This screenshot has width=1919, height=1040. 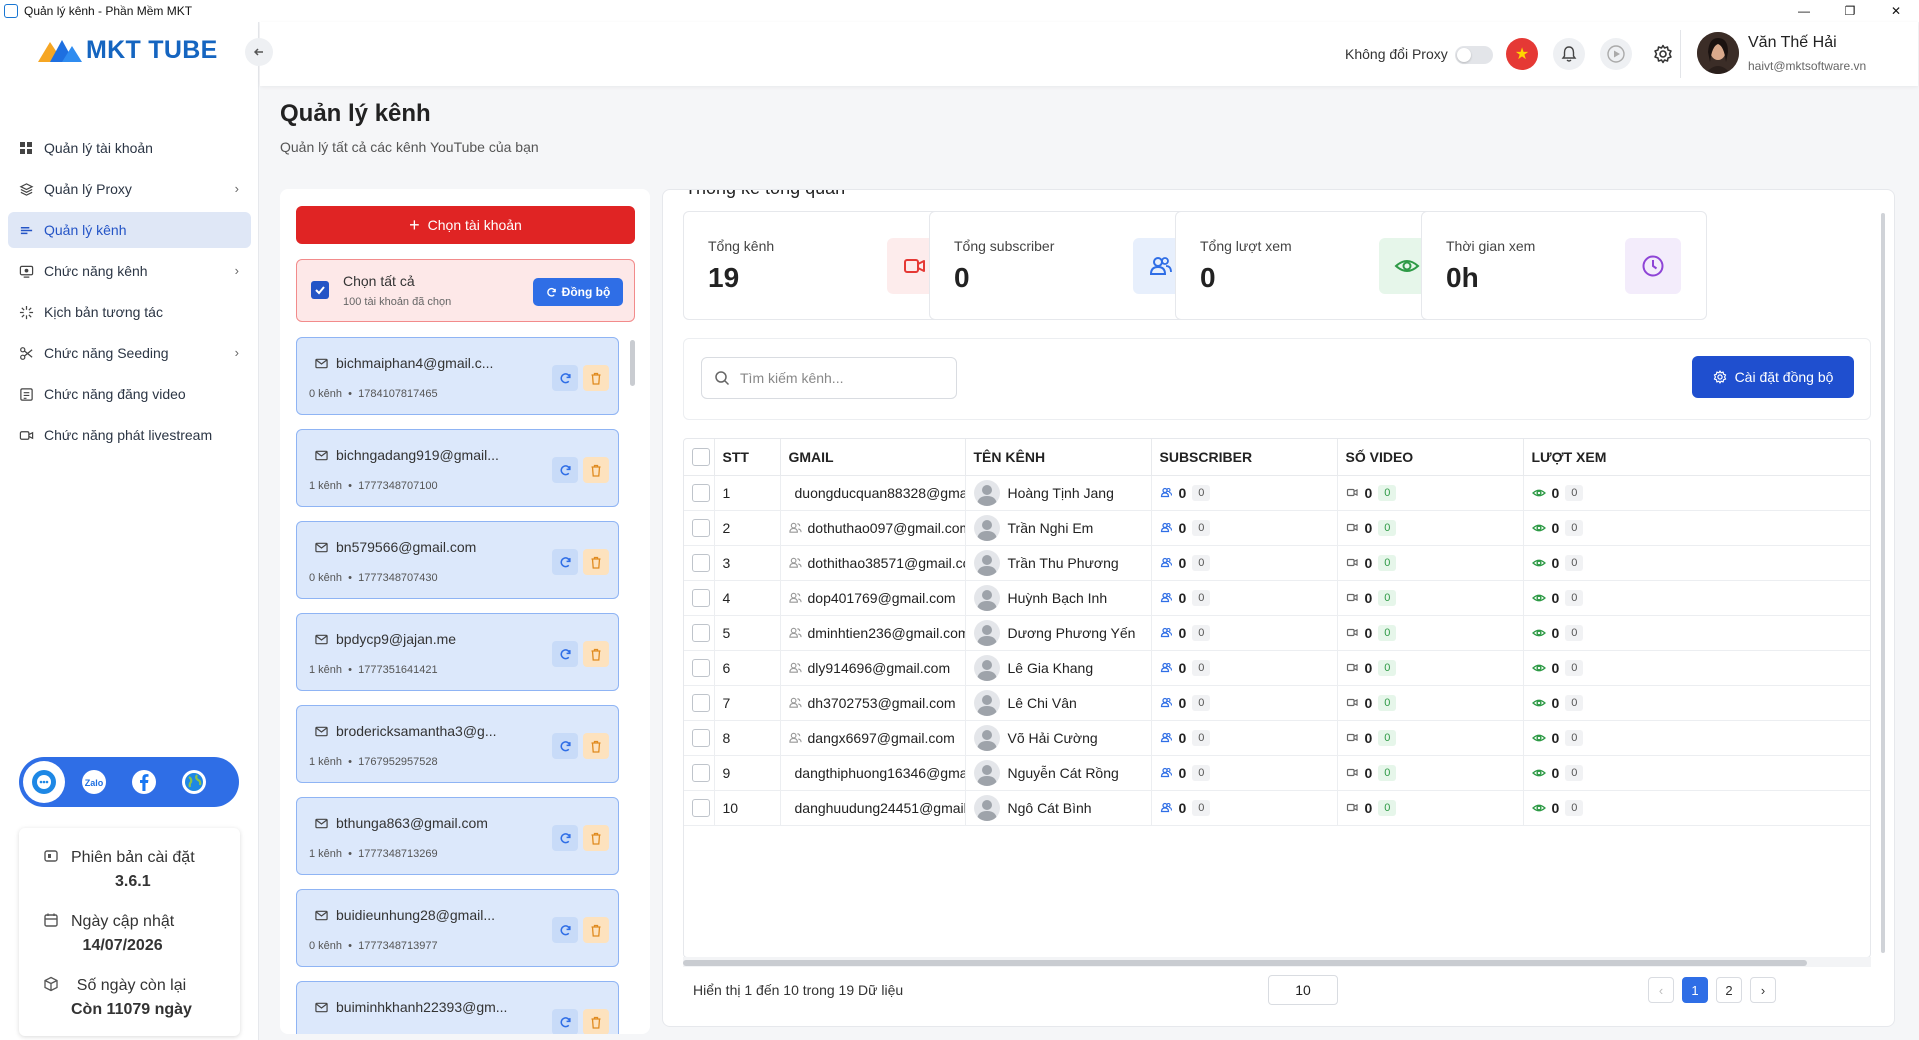 I want to click on next-page-button: ›, so click(x=1763, y=990).